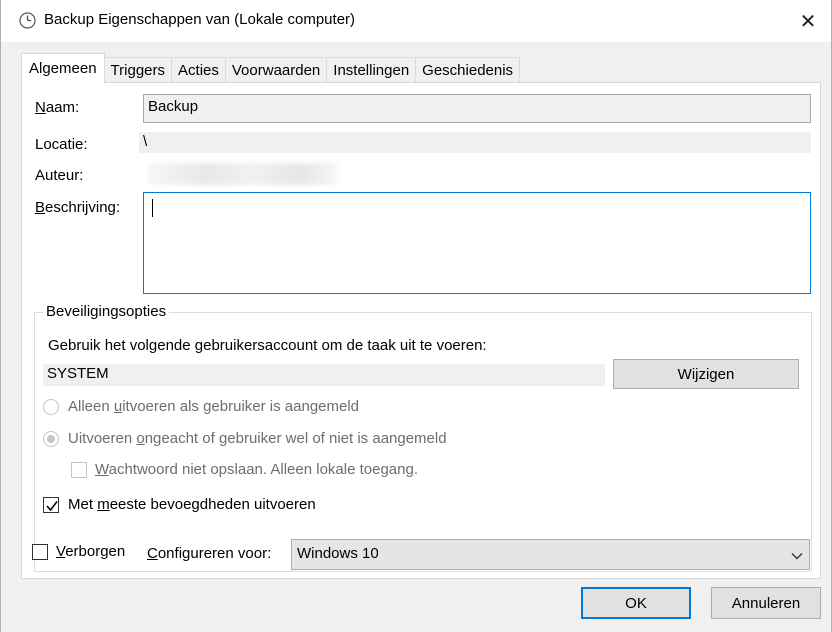  I want to click on description-textarea, so click(477, 243).